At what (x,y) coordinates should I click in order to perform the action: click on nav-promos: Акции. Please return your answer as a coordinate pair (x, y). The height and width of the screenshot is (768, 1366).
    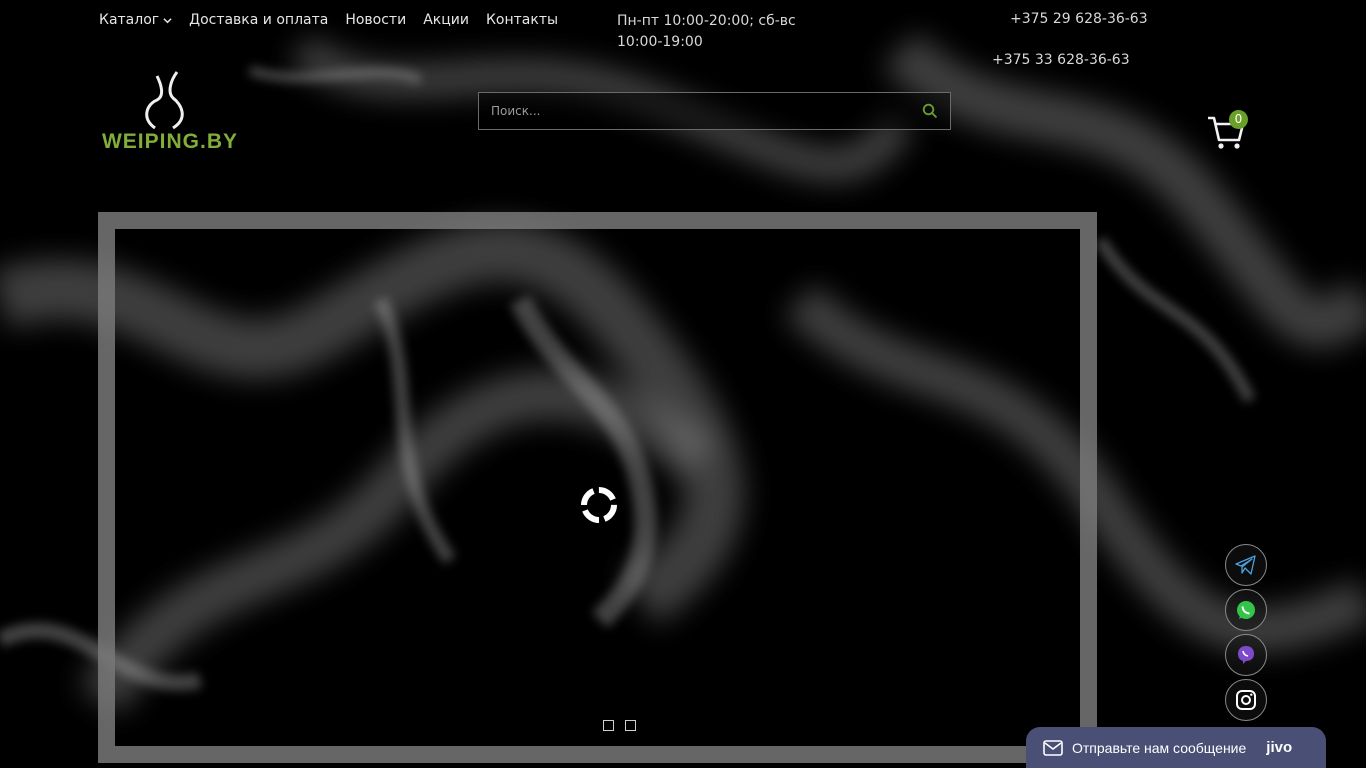
    Looking at the image, I should click on (446, 20).